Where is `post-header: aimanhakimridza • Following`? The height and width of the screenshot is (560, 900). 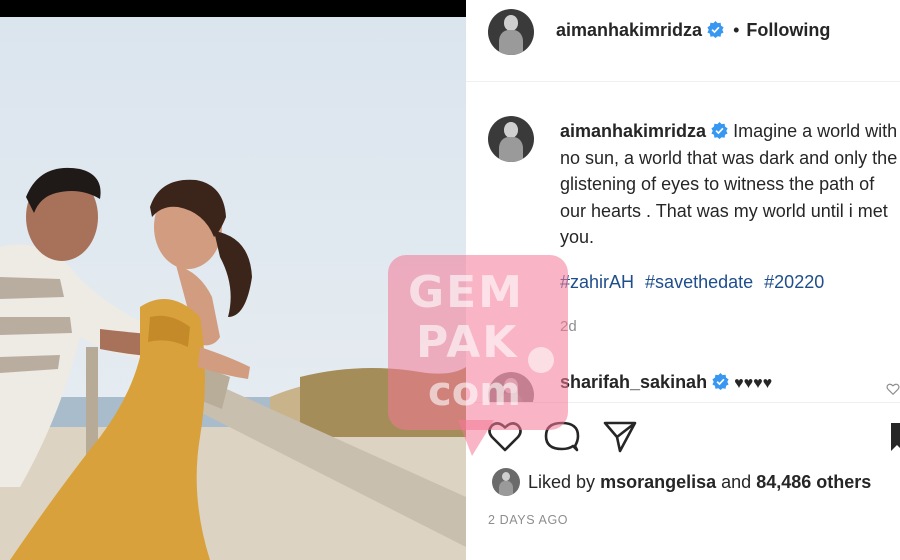
post-header: aimanhakimridza • Following is located at coordinates (683, 41).